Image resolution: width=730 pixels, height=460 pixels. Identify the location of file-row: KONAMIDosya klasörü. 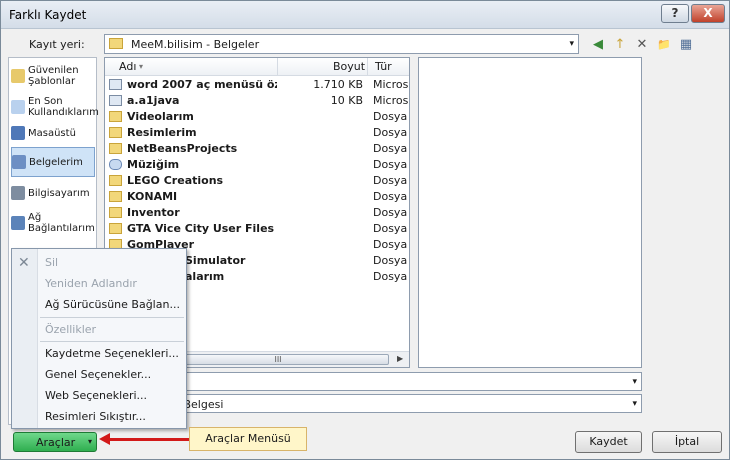
(257, 197).